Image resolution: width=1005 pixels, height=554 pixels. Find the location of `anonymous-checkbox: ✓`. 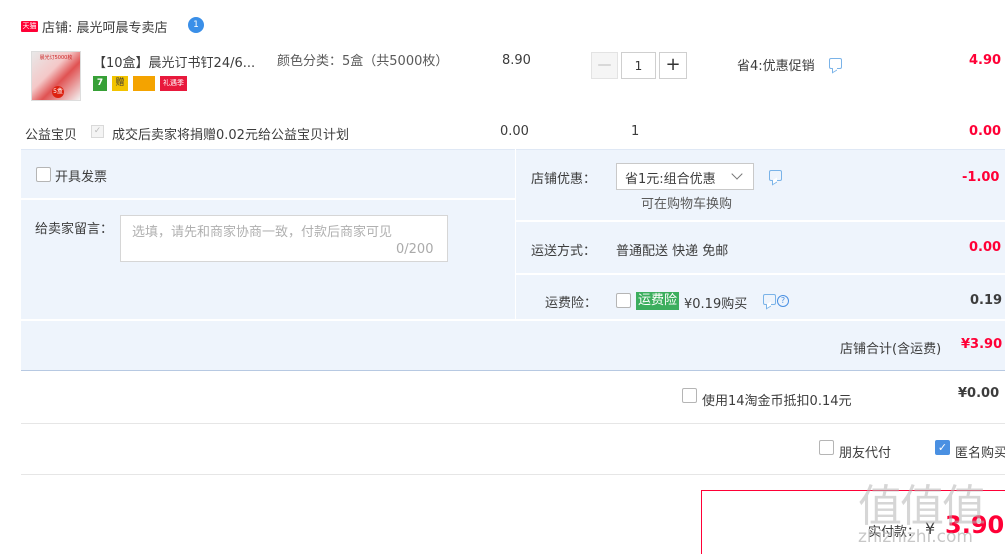

anonymous-checkbox: ✓ is located at coordinates (942, 447).